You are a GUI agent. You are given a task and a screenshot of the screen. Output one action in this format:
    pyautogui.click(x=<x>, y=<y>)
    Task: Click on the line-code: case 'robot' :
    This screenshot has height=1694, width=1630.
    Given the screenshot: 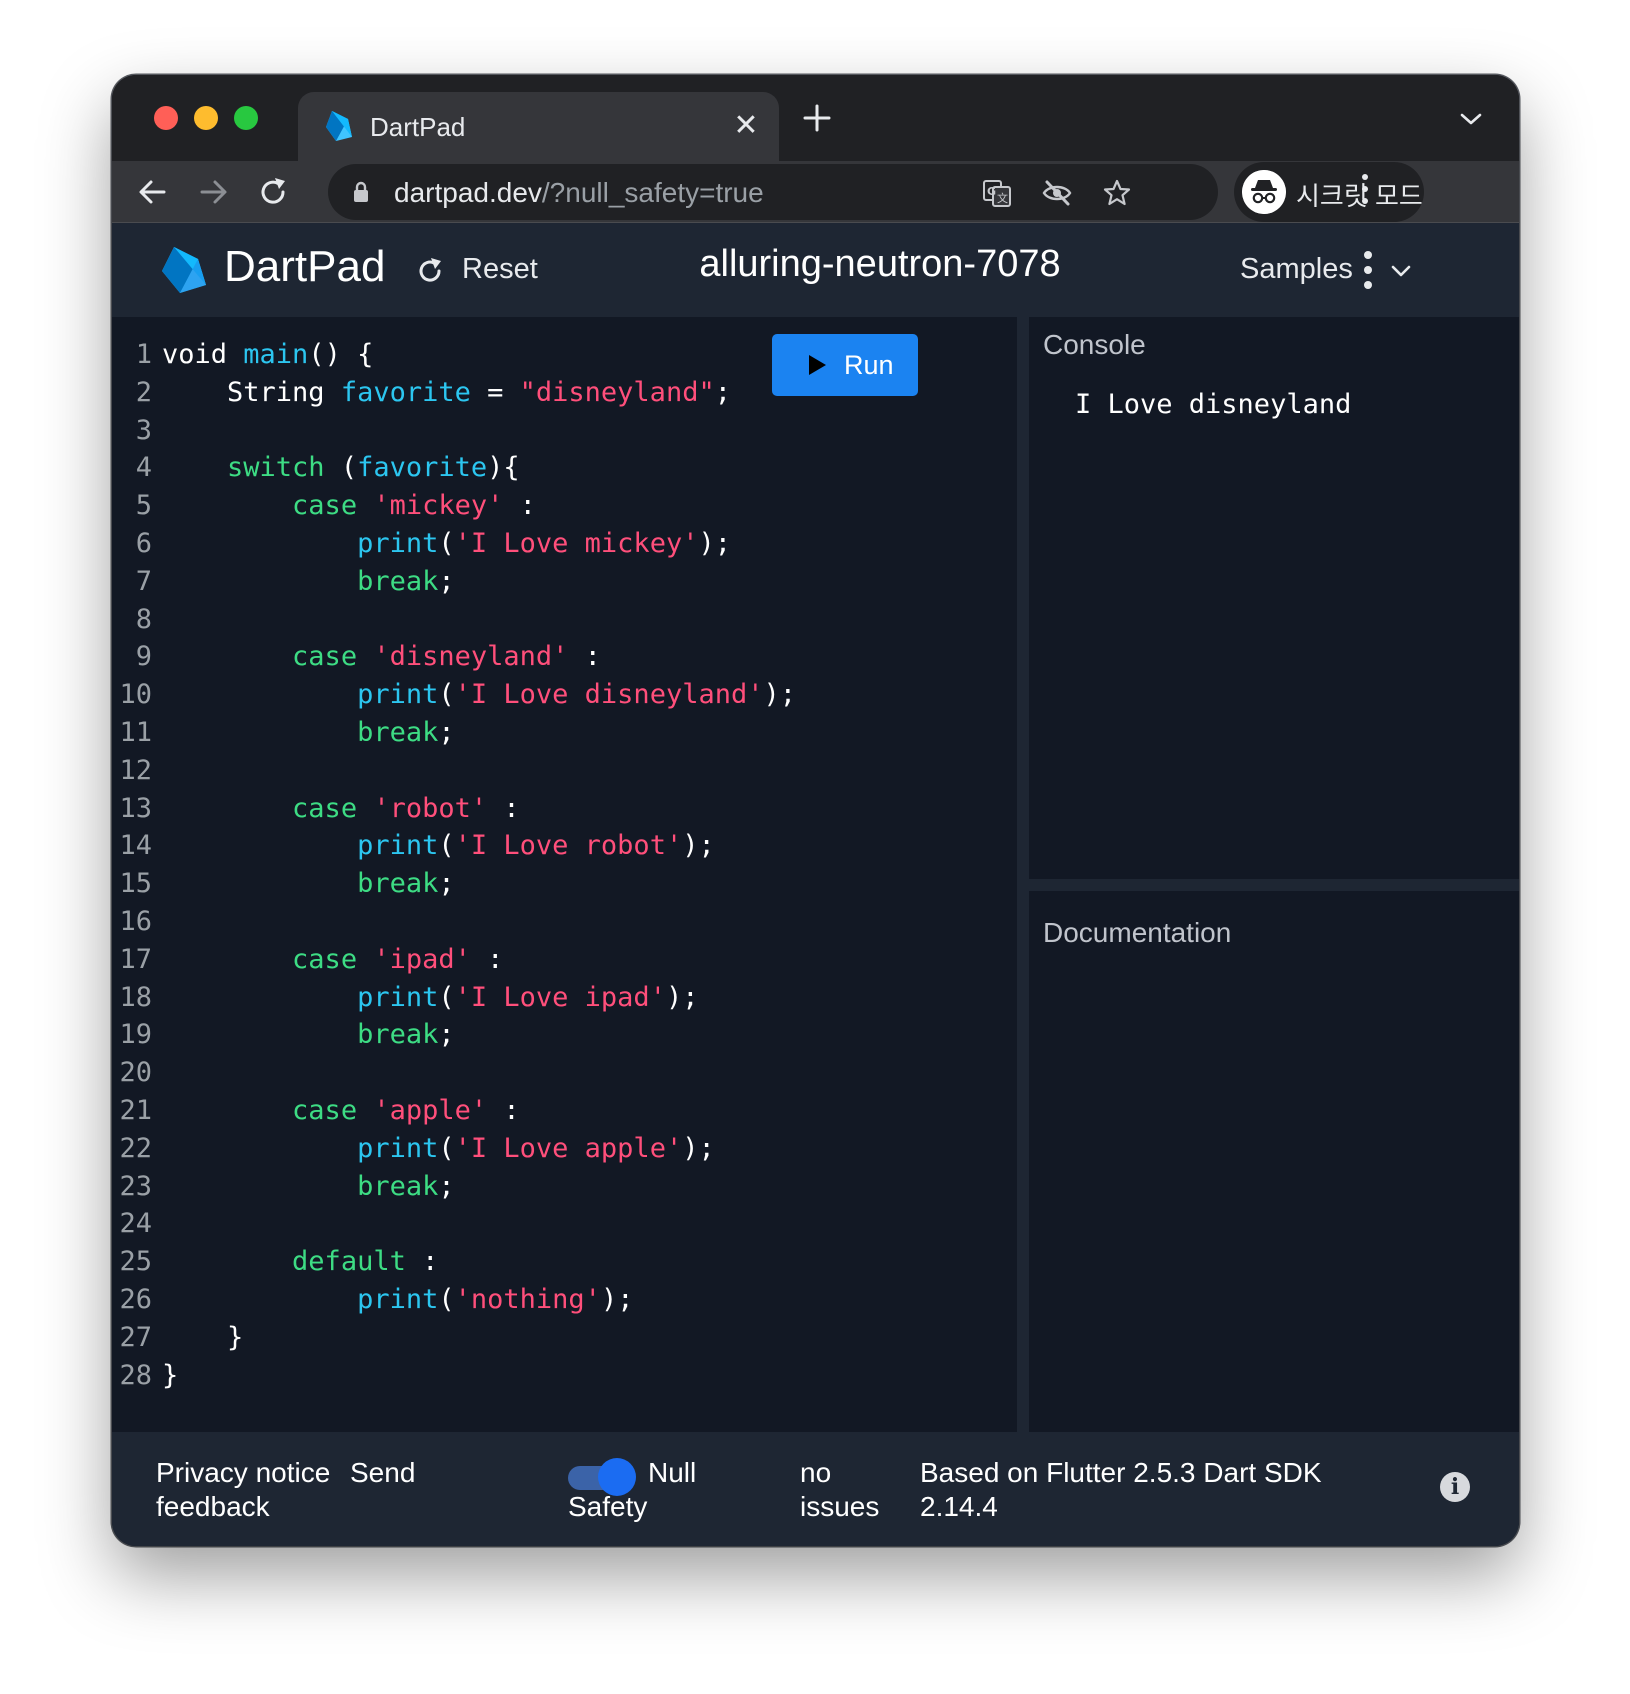 What is the action you would take?
    pyautogui.click(x=341, y=809)
    